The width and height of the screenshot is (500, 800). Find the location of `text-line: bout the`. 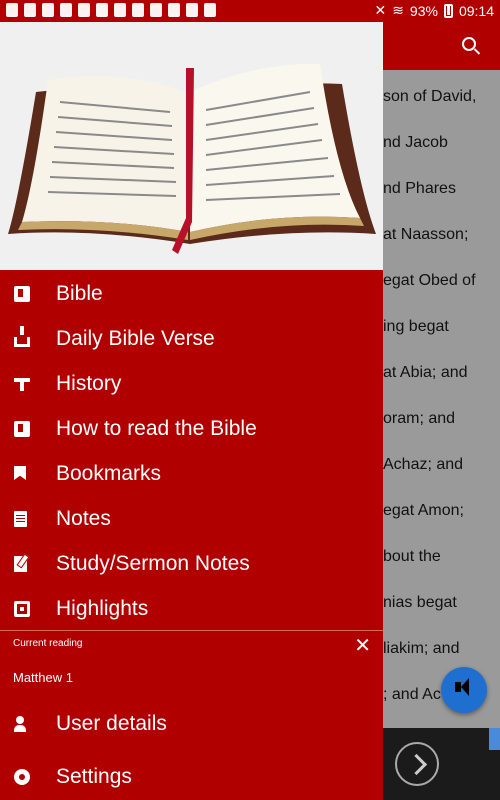

text-line: bout the is located at coordinates (412, 556).